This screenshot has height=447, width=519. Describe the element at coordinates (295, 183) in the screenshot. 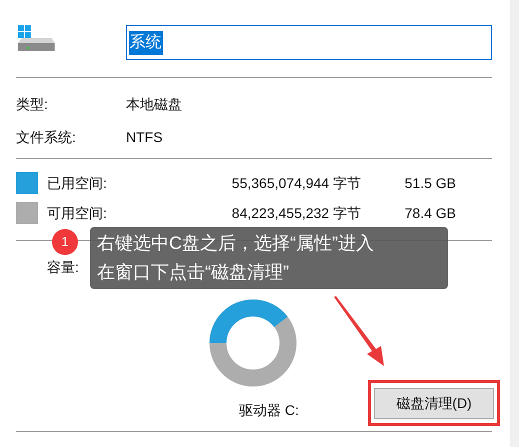

I see `bytes-value: 55,365,074,944 字节` at that location.